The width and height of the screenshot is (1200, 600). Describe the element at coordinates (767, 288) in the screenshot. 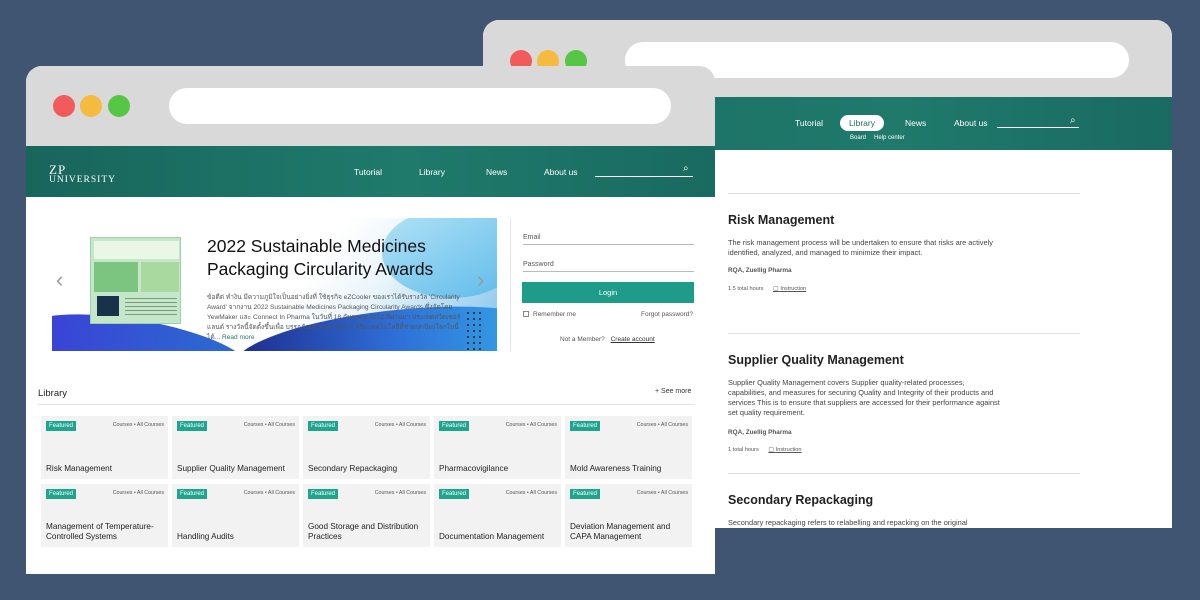

I see `course-meta: 1.5 total hours Instruction` at that location.